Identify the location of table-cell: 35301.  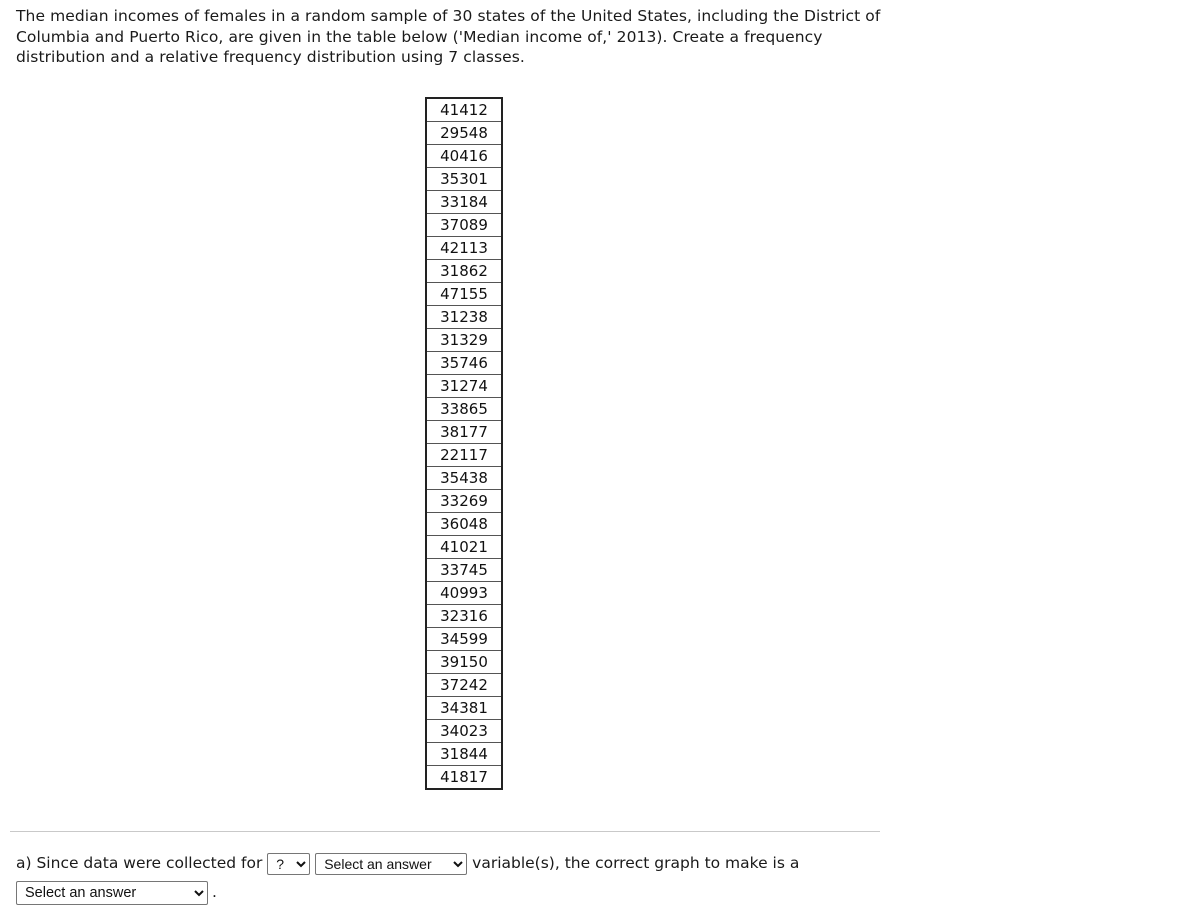
(464, 179).